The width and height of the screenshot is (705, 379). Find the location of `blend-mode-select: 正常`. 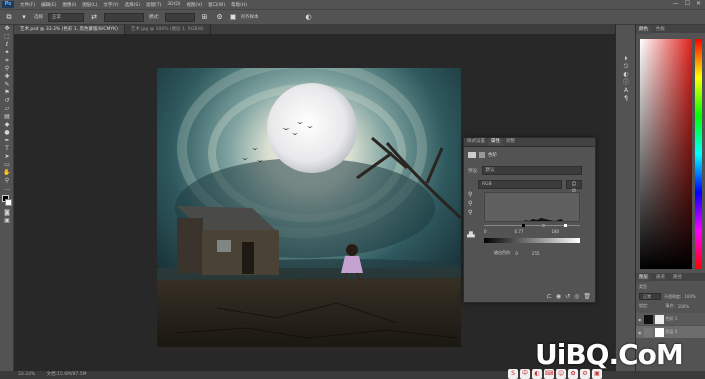

blend-mode-select: 正常 is located at coordinates (650, 296).